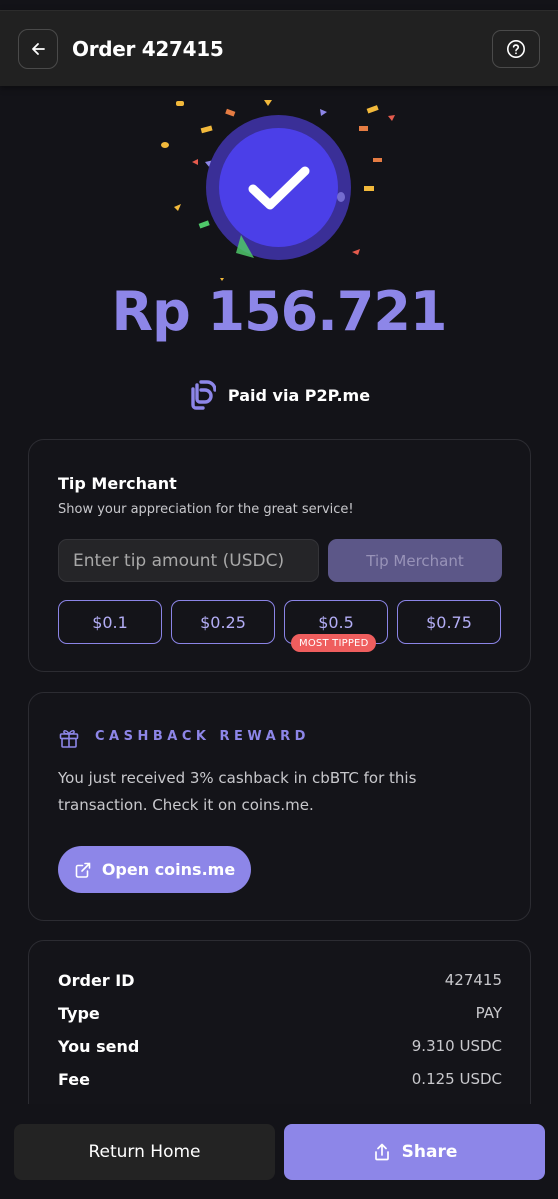 The width and height of the screenshot is (558, 1199). Describe the element at coordinates (290, 225) in the screenshot. I see `confetti-front-decoration` at that location.